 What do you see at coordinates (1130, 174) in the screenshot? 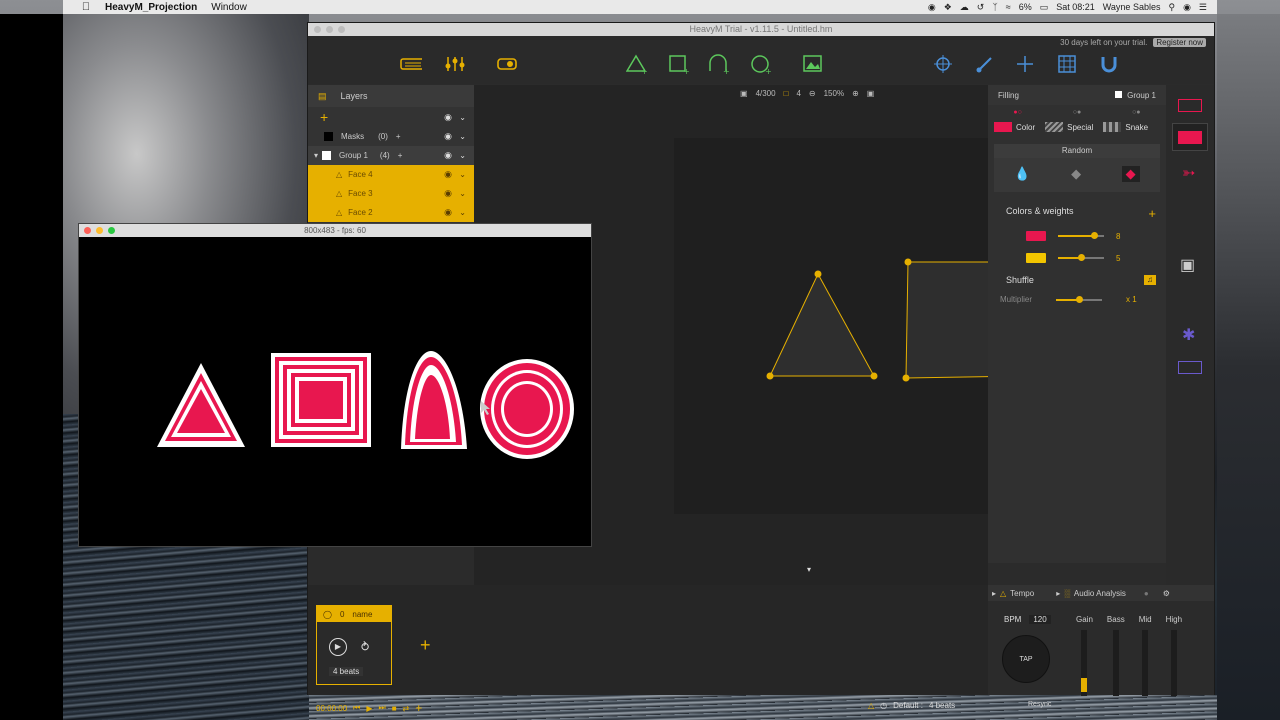
I see `drop-red-icon: ◆` at bounding box center [1130, 174].